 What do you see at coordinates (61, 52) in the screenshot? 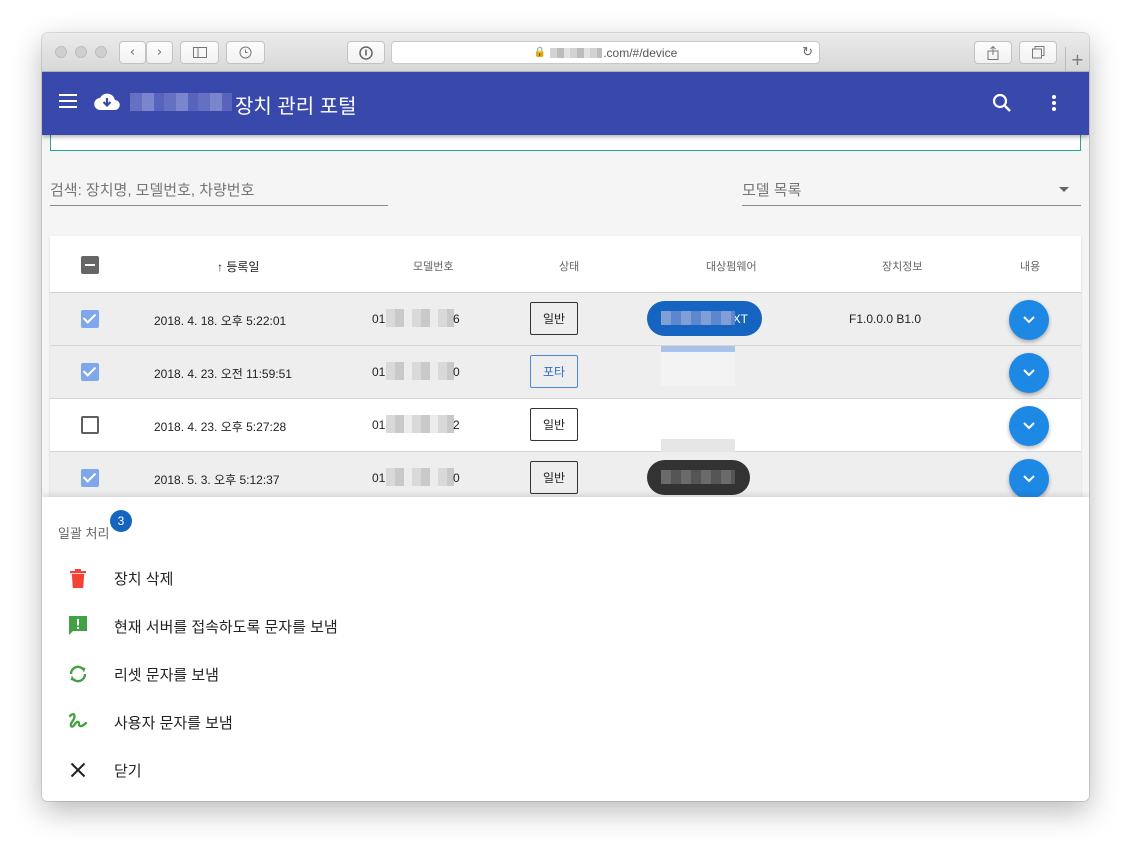
I see `close-window-button` at bounding box center [61, 52].